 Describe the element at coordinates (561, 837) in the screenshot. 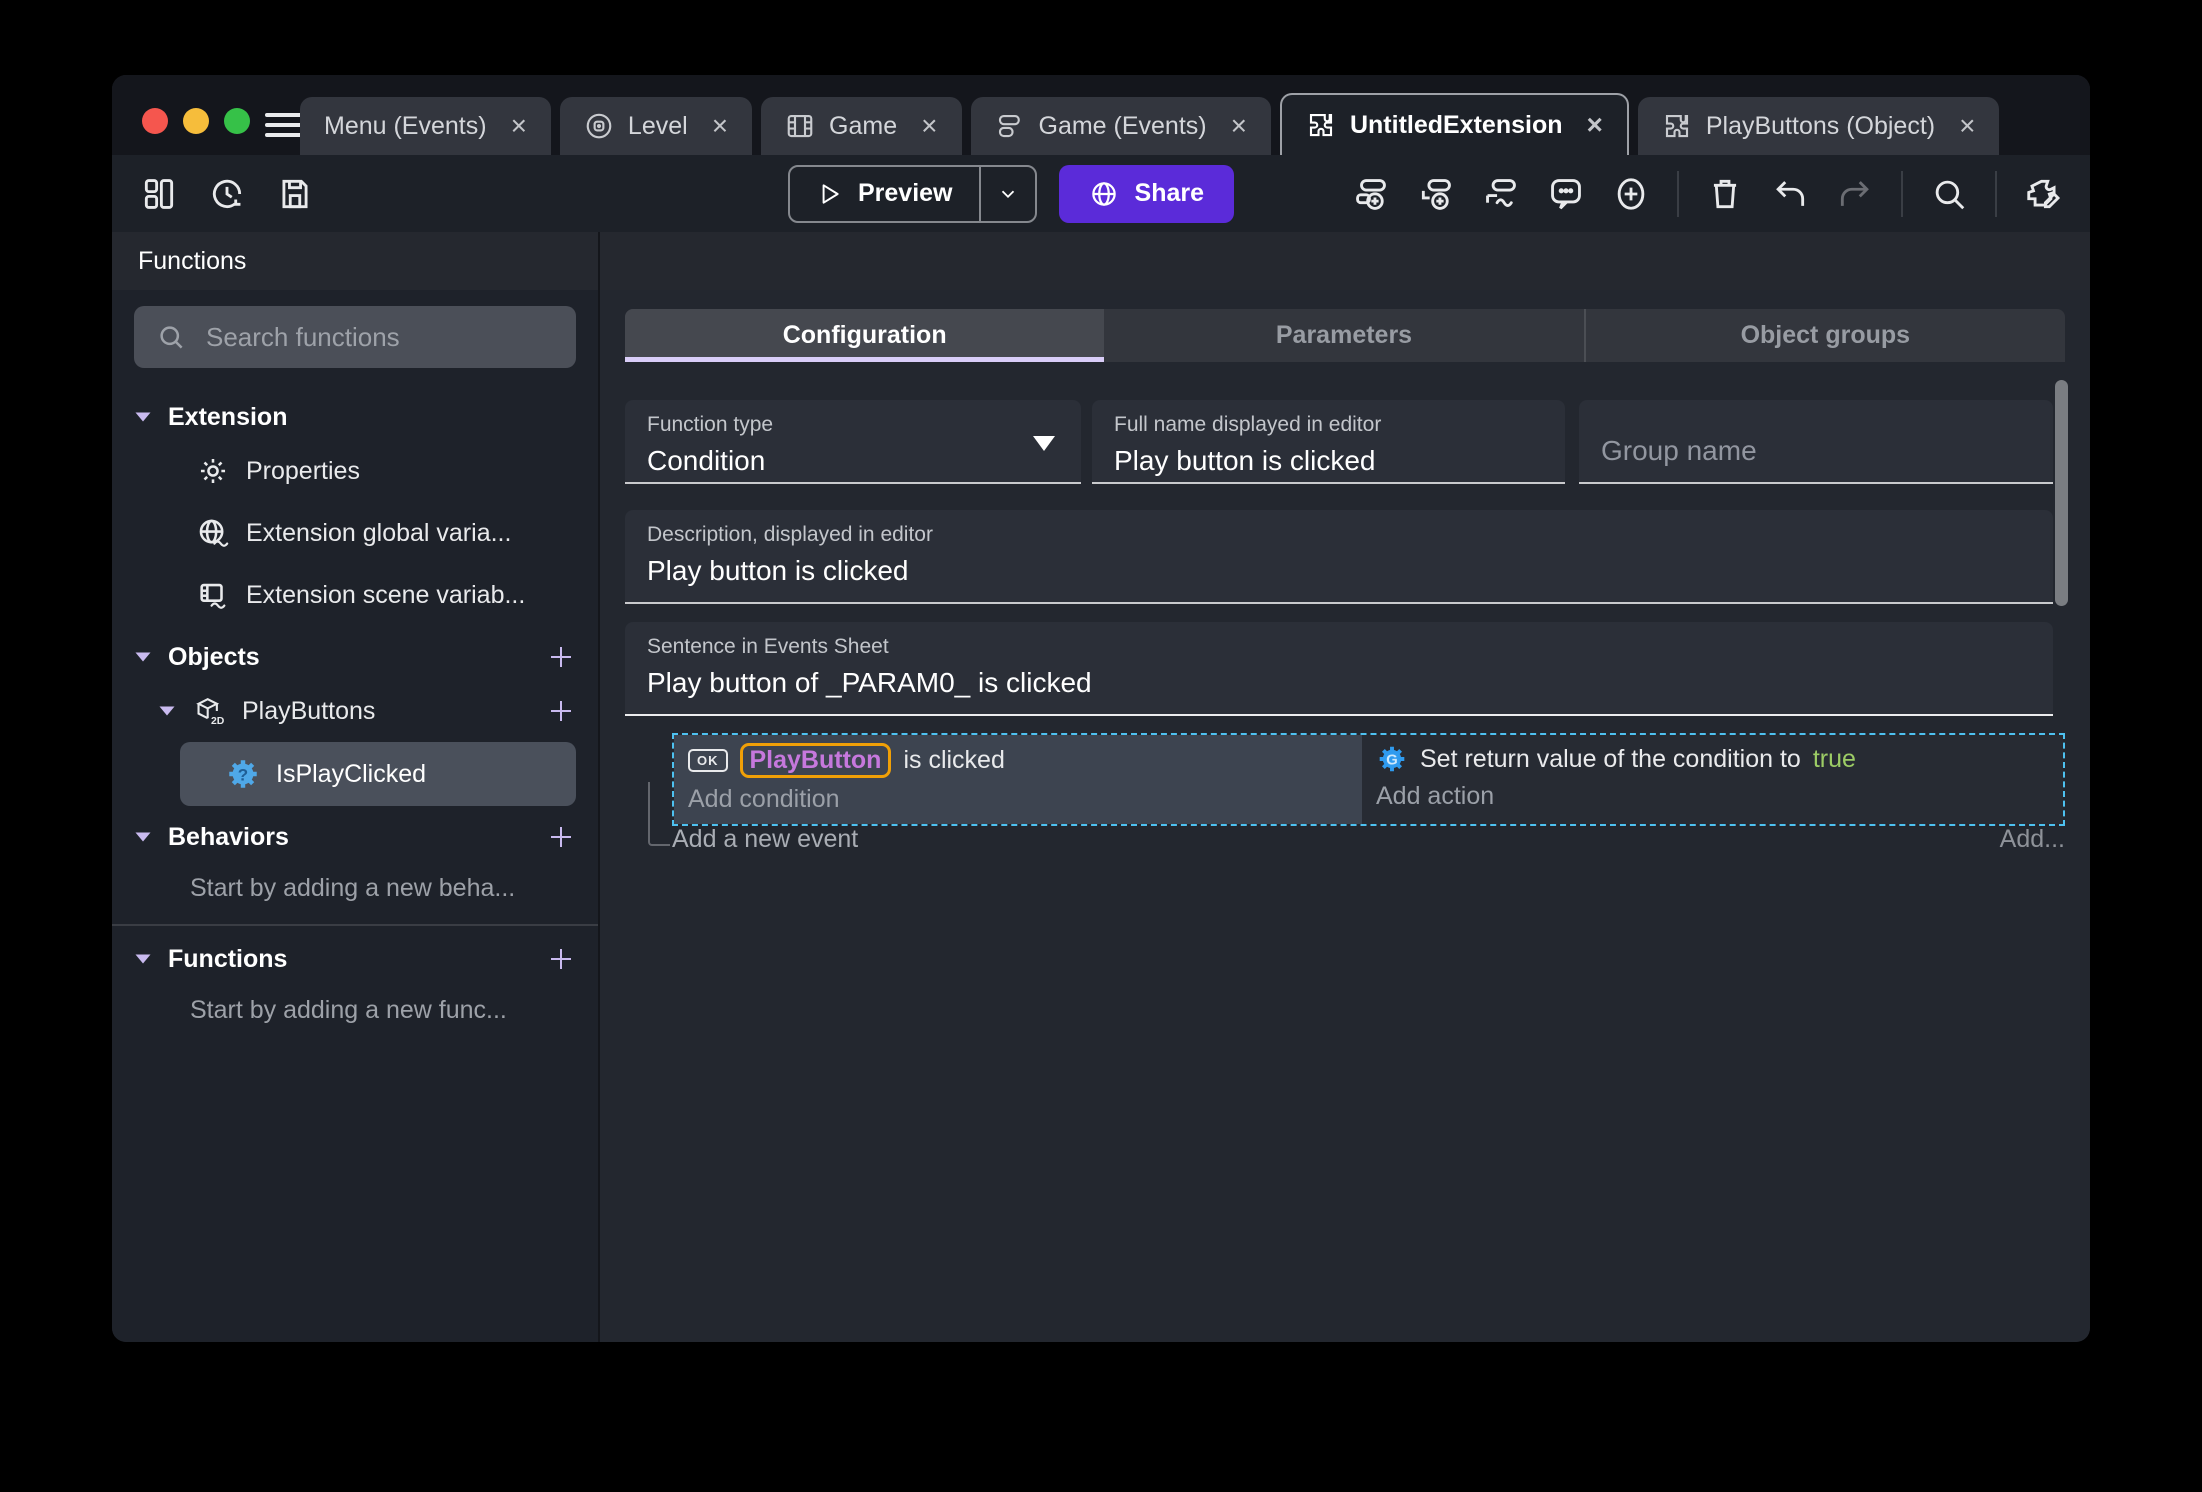

I see `add-behavior-icon` at that location.